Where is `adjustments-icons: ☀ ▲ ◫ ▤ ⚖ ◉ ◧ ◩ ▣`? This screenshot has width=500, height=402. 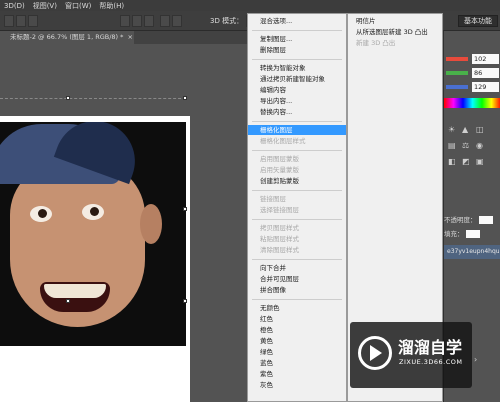 adjustments-icons: ☀ ▲ ◫ ▤ ⚖ ◉ ◧ ◩ ▣ is located at coordinates (472, 156).